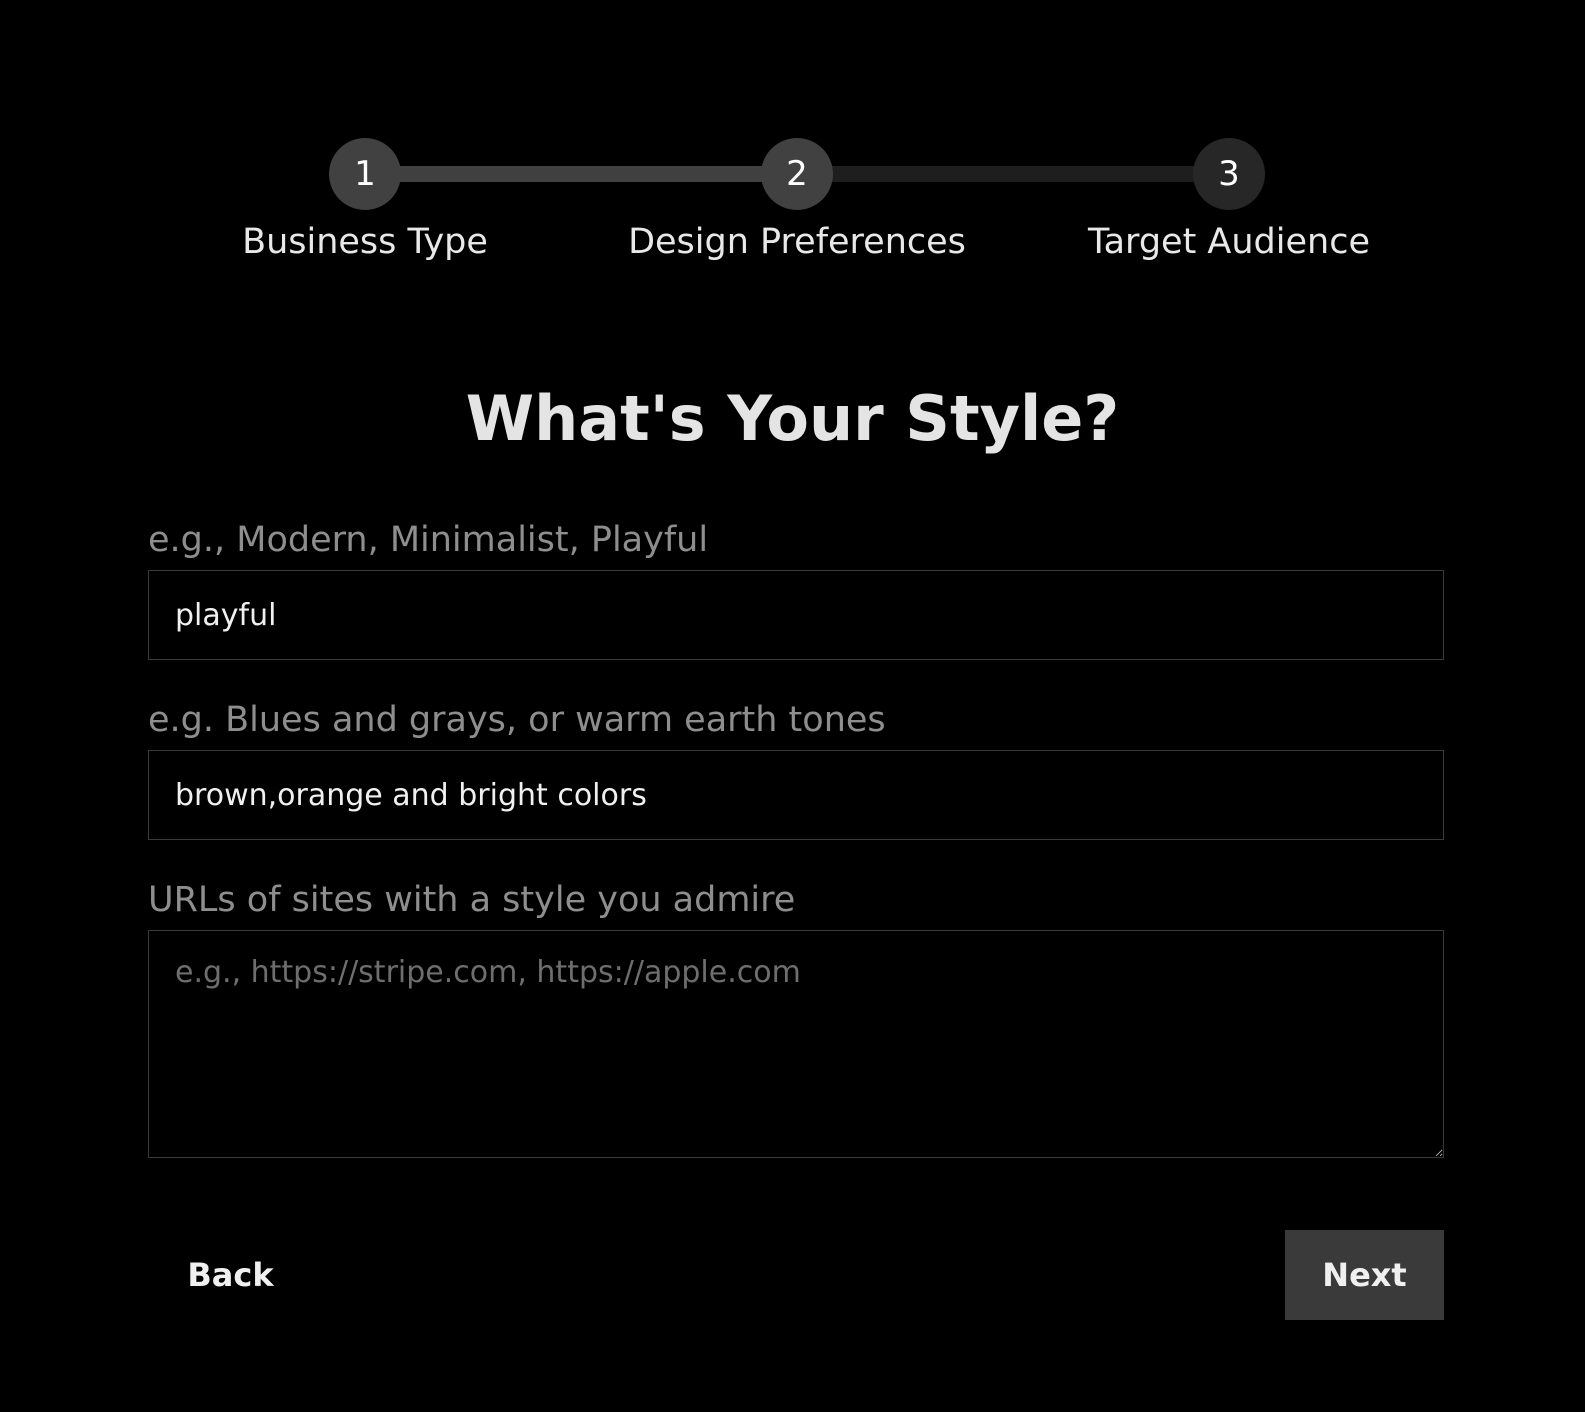 The height and width of the screenshot is (1412, 1585). Describe the element at coordinates (472, 900) in the screenshot. I see `urls-field-label: URLs of sites with a style you admire` at that location.